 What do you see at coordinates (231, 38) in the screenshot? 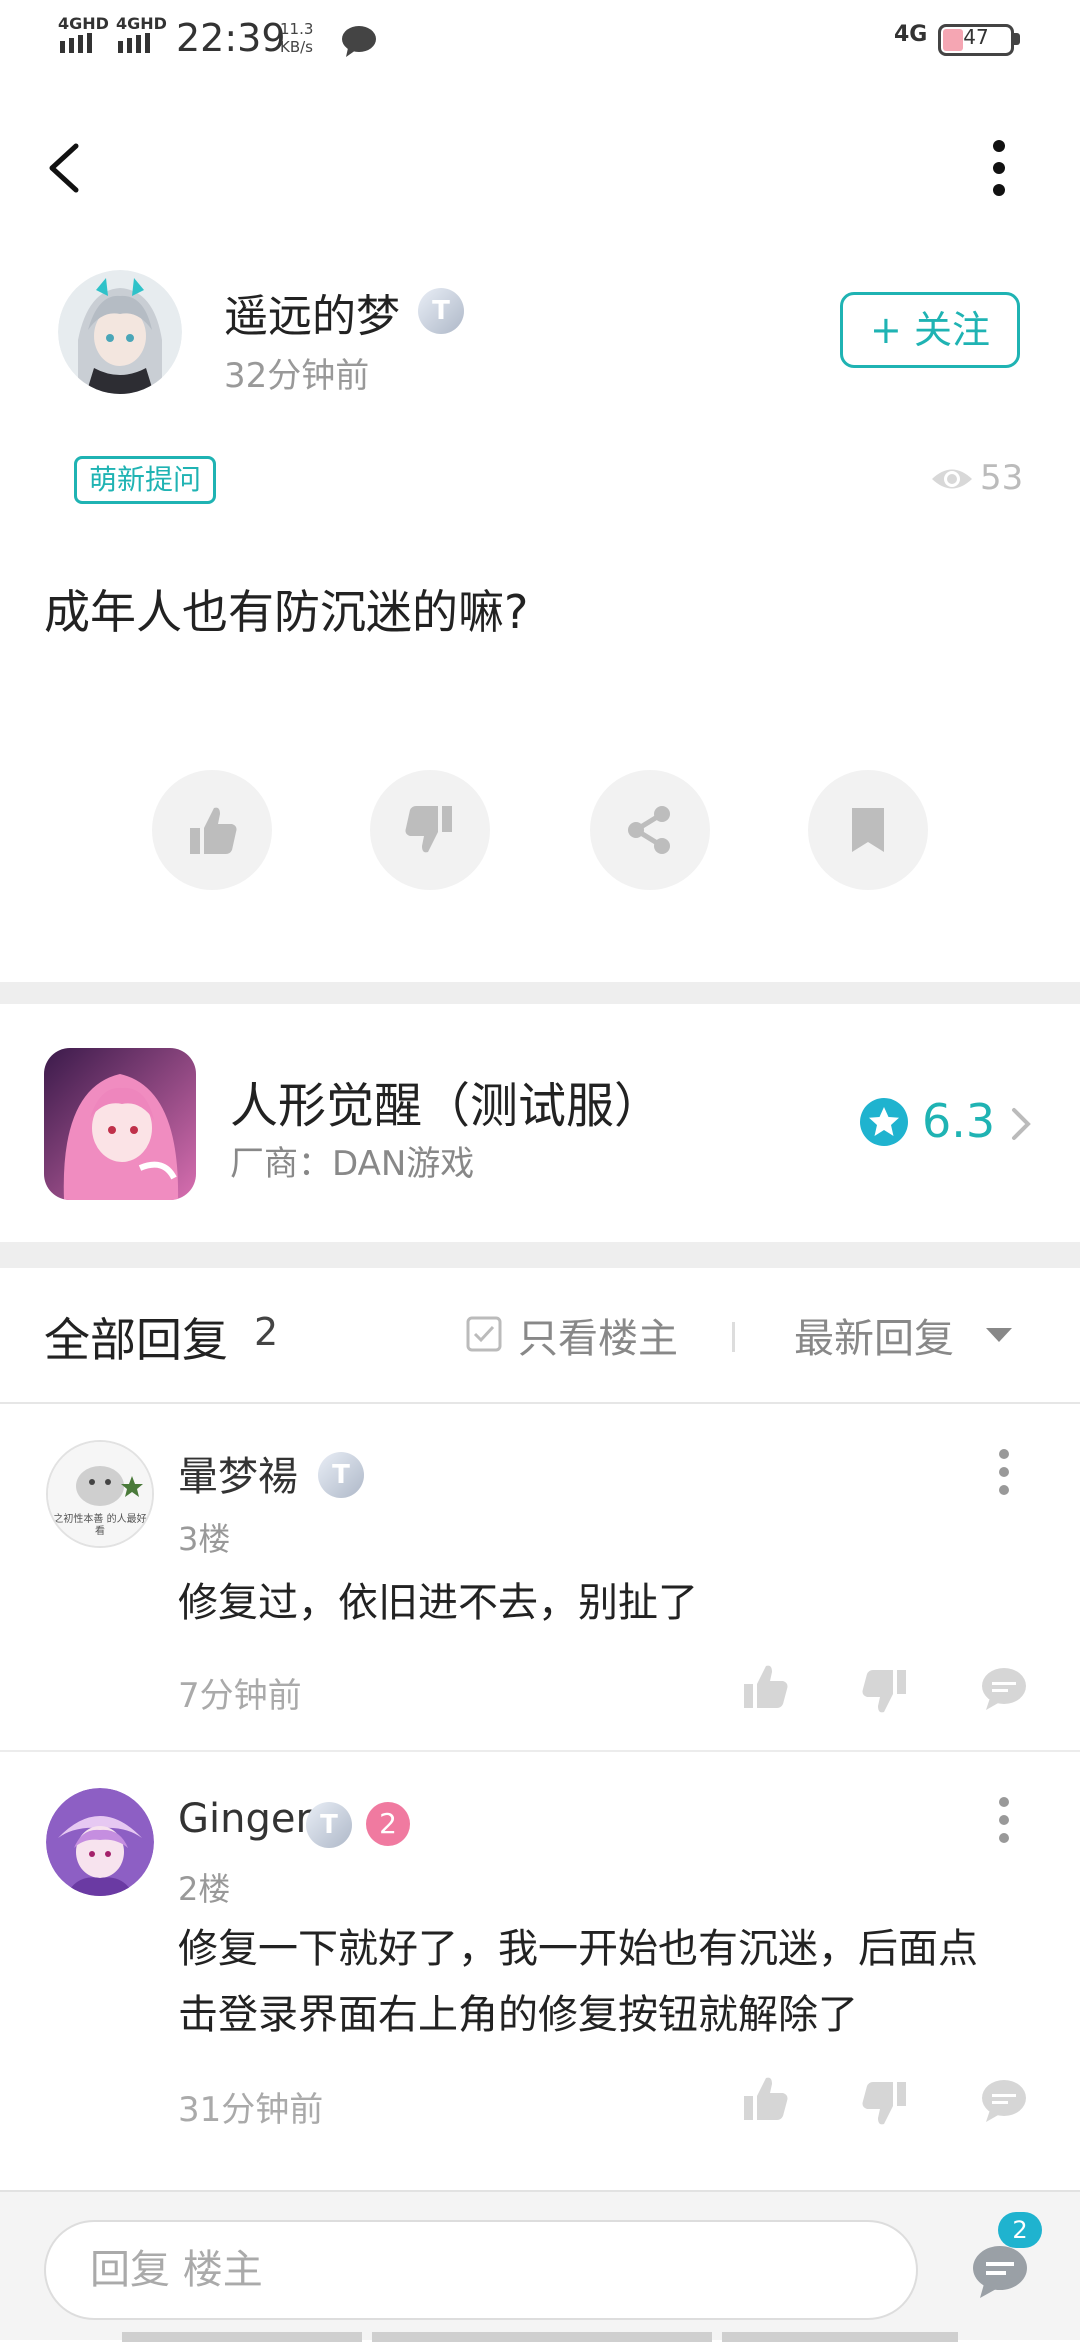
I see `clock: 22:39` at bounding box center [231, 38].